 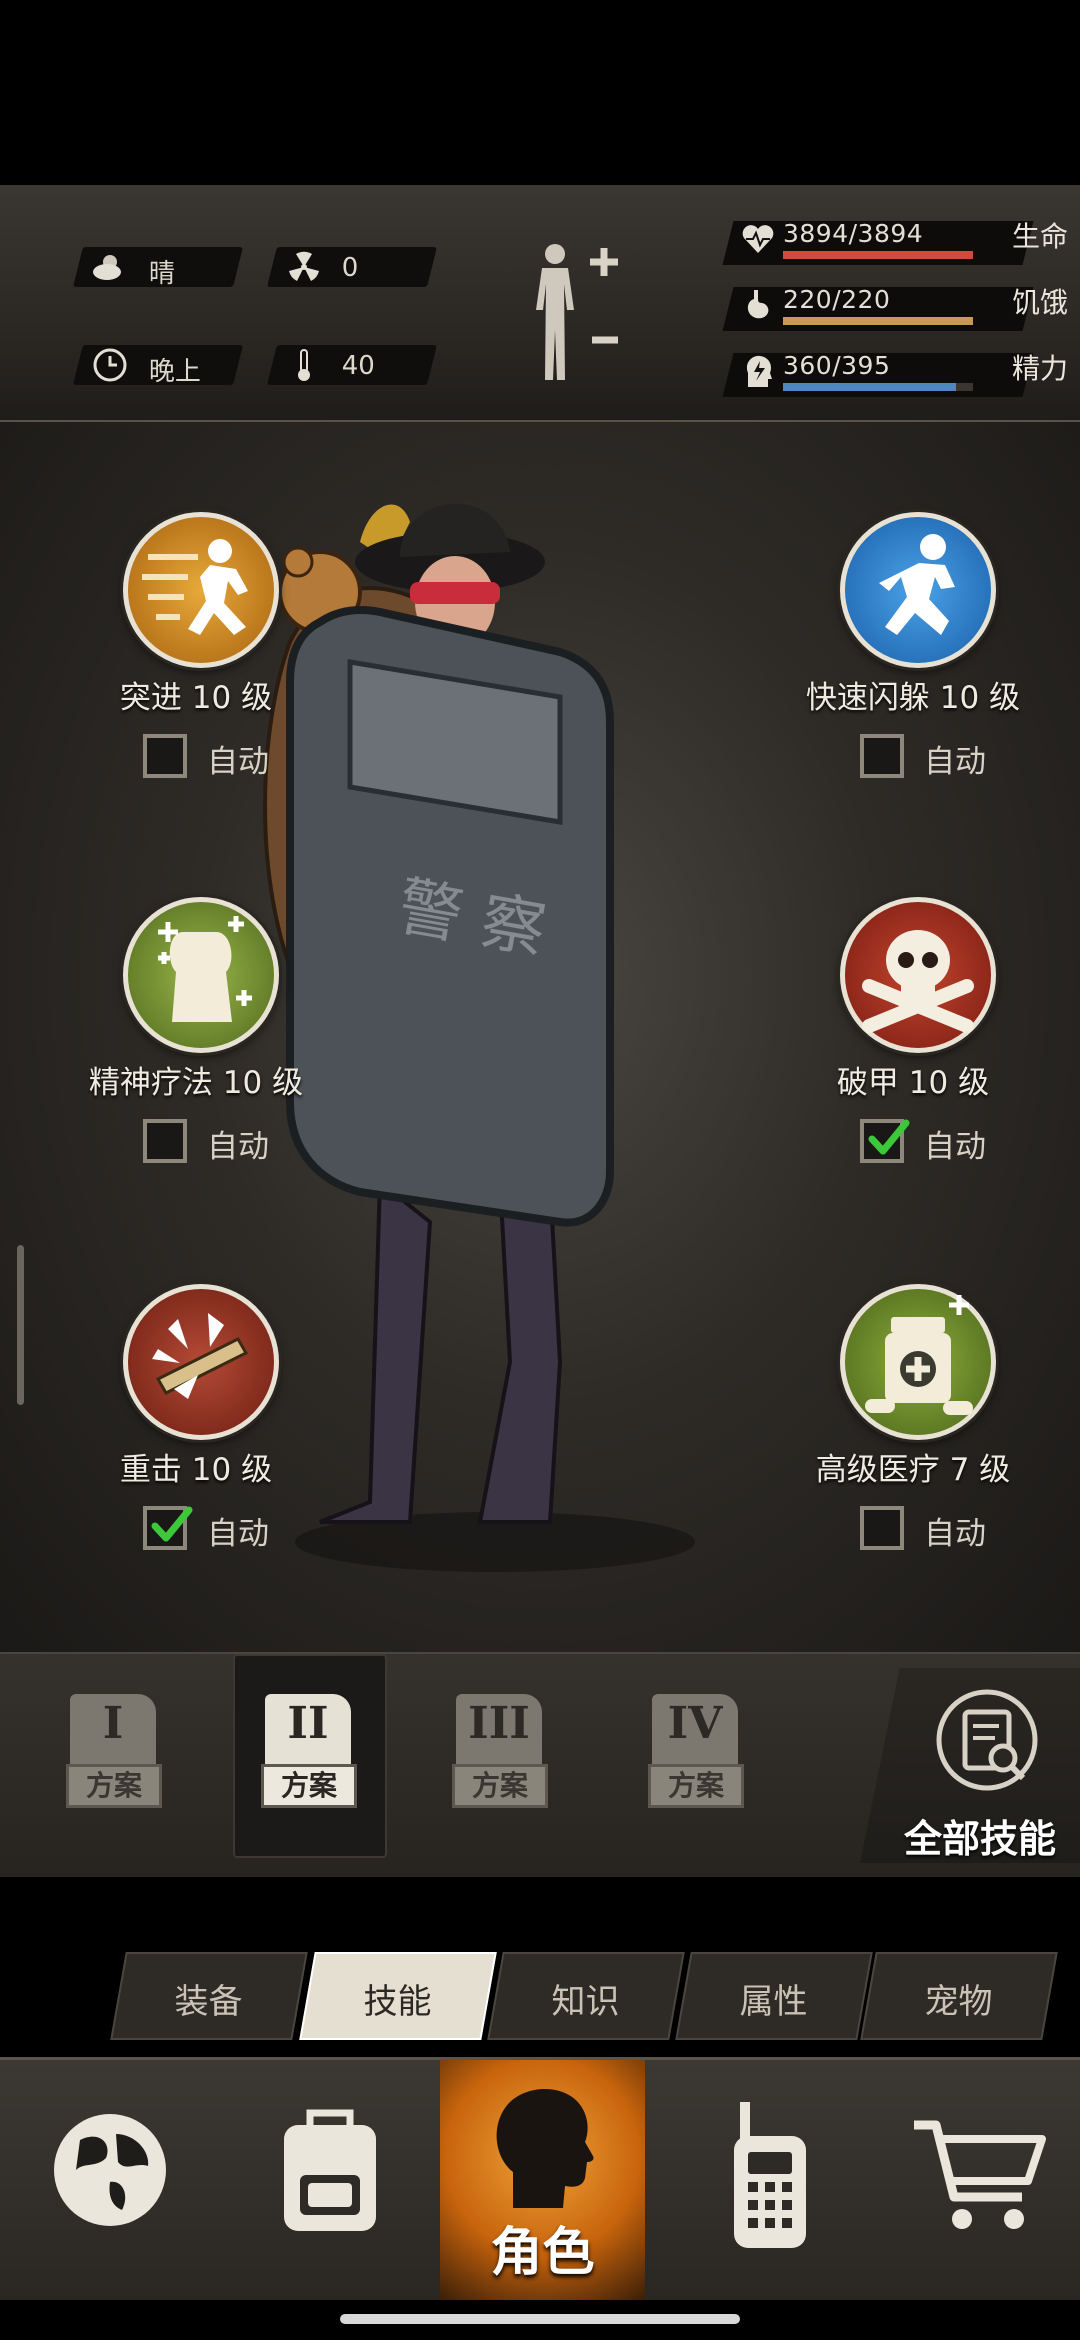 I want to click on skill-quick-dodge: 快速闪躲 10 级 自动, so click(x=910, y=672).